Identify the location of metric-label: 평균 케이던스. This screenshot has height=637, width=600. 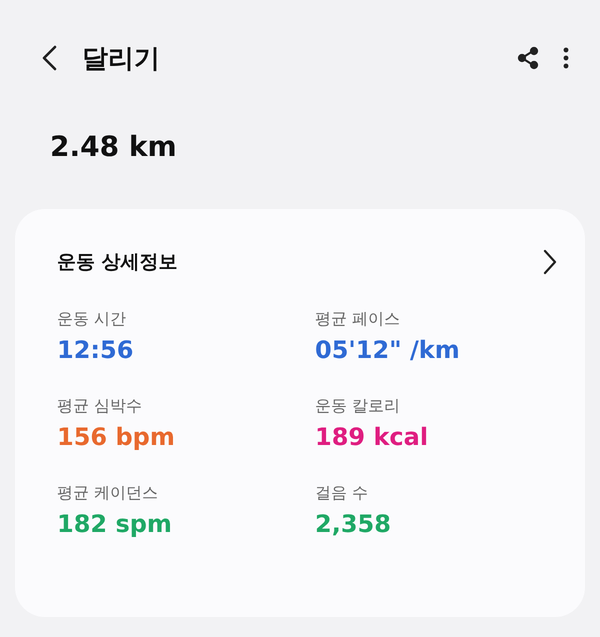
(107, 493).